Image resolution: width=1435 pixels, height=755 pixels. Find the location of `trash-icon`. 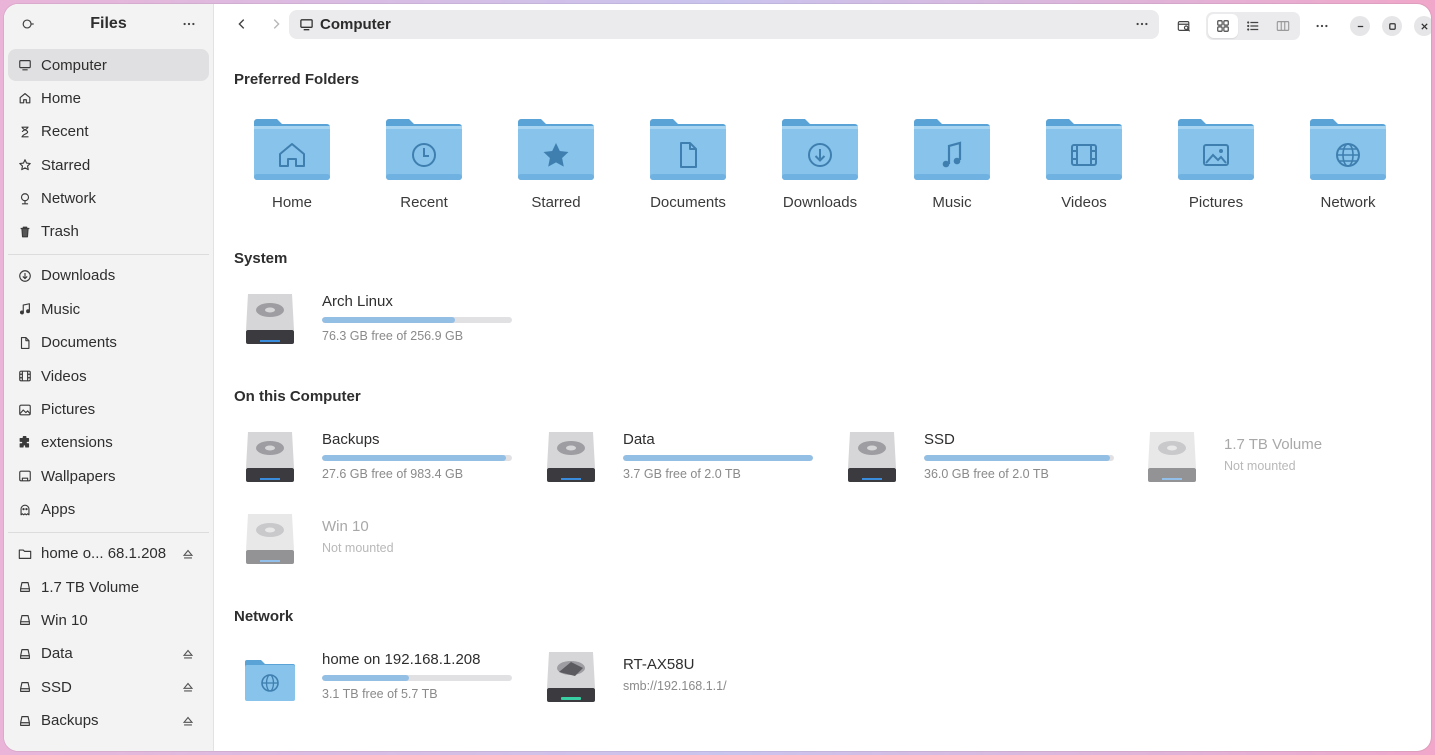

trash-icon is located at coordinates (25, 232).